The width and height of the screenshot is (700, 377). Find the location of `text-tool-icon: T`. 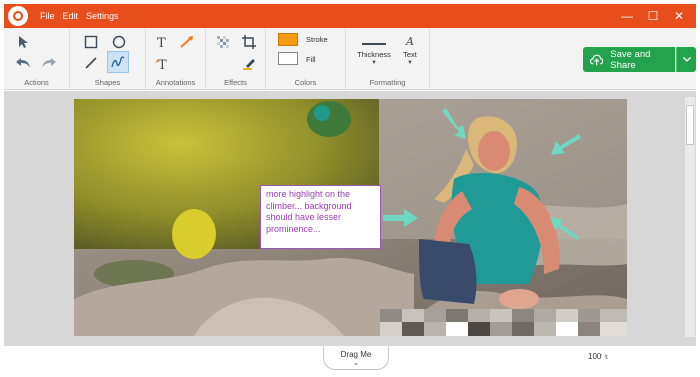

text-tool-icon: T is located at coordinates (162, 42).